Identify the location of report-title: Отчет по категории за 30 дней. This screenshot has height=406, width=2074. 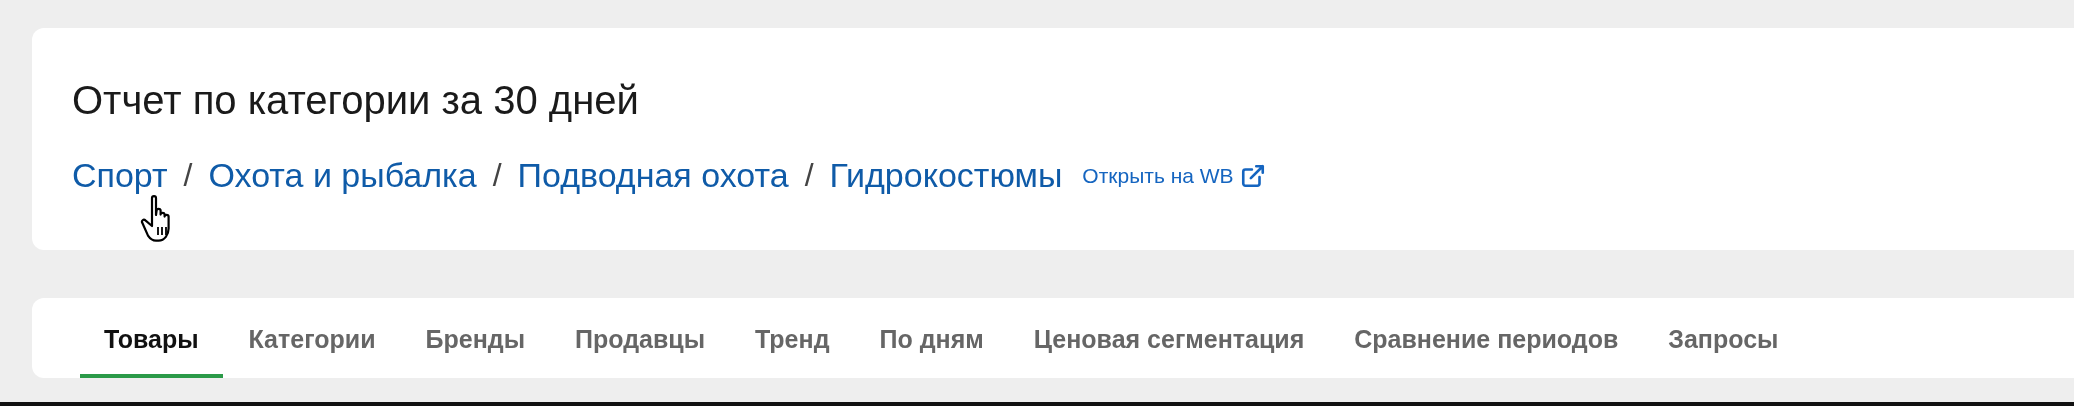
(356, 100).